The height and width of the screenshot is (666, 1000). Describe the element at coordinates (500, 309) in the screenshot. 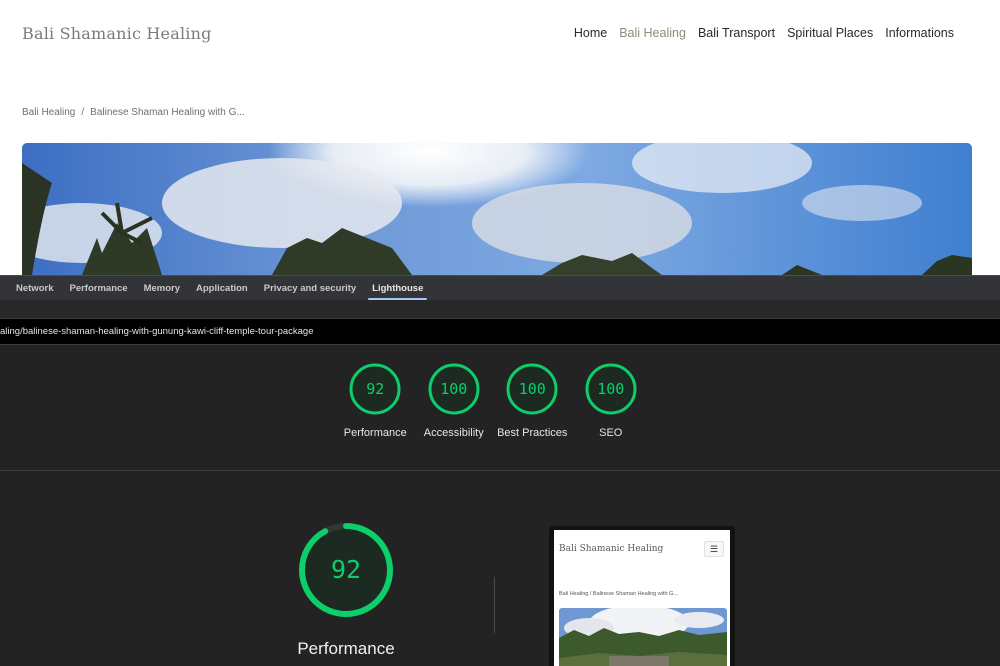

I see `lighthouse-toolbar` at that location.